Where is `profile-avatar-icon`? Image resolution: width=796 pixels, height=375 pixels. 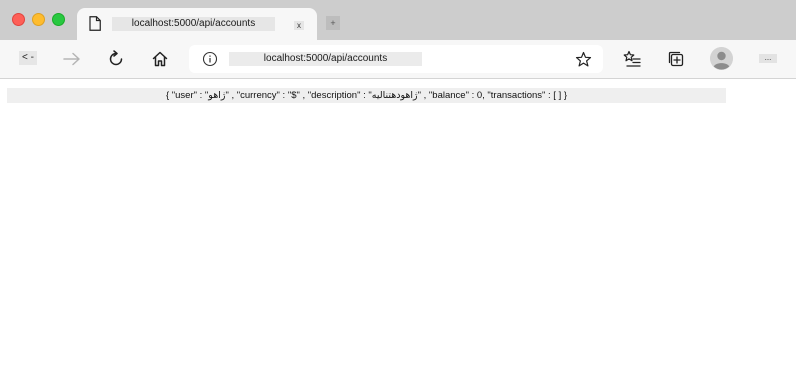
profile-avatar-icon is located at coordinates (721, 58).